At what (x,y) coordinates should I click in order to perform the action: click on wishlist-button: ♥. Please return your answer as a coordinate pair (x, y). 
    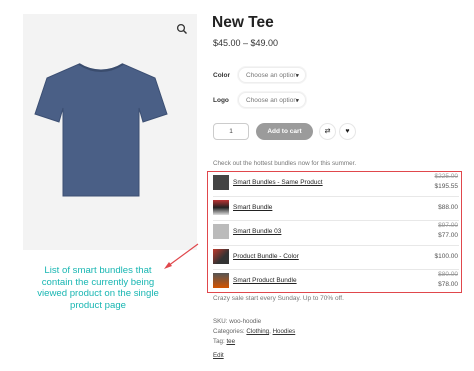
    Looking at the image, I should click on (347, 131).